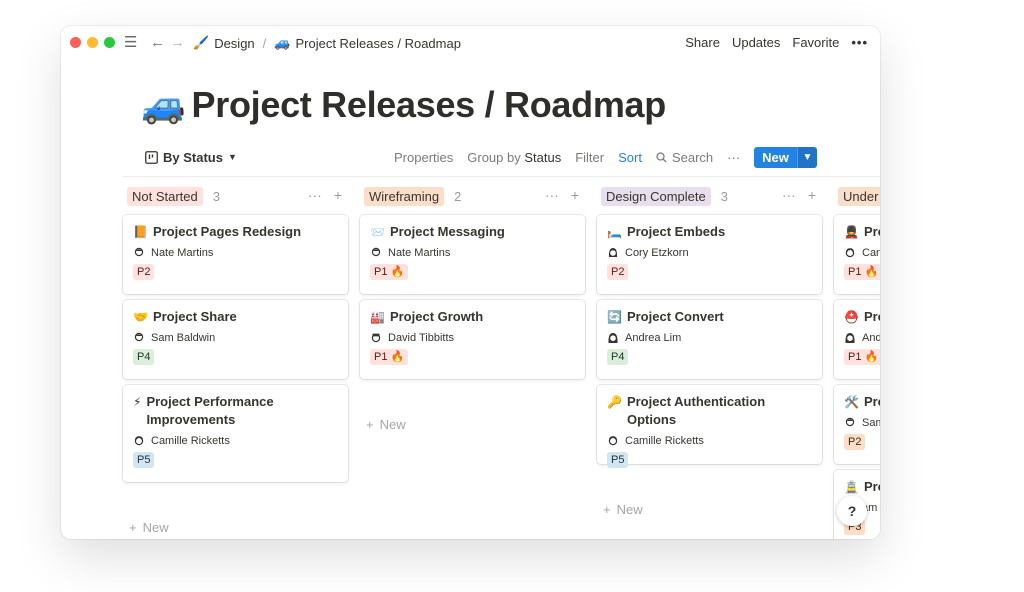 This screenshot has width=1024, height=592. Describe the element at coordinates (607, 509) in the screenshot. I see `plus-icon: +` at that location.